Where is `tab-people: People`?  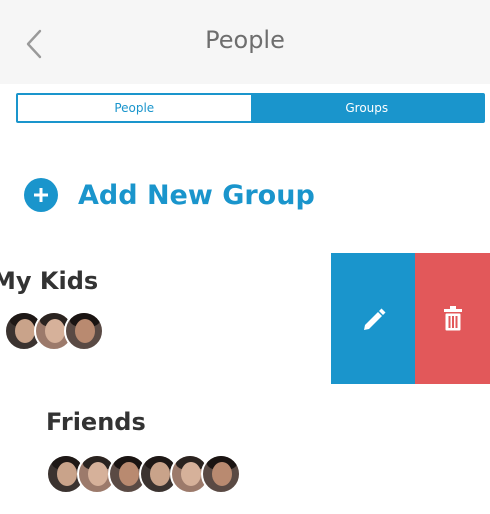 tab-people: People is located at coordinates (134, 108).